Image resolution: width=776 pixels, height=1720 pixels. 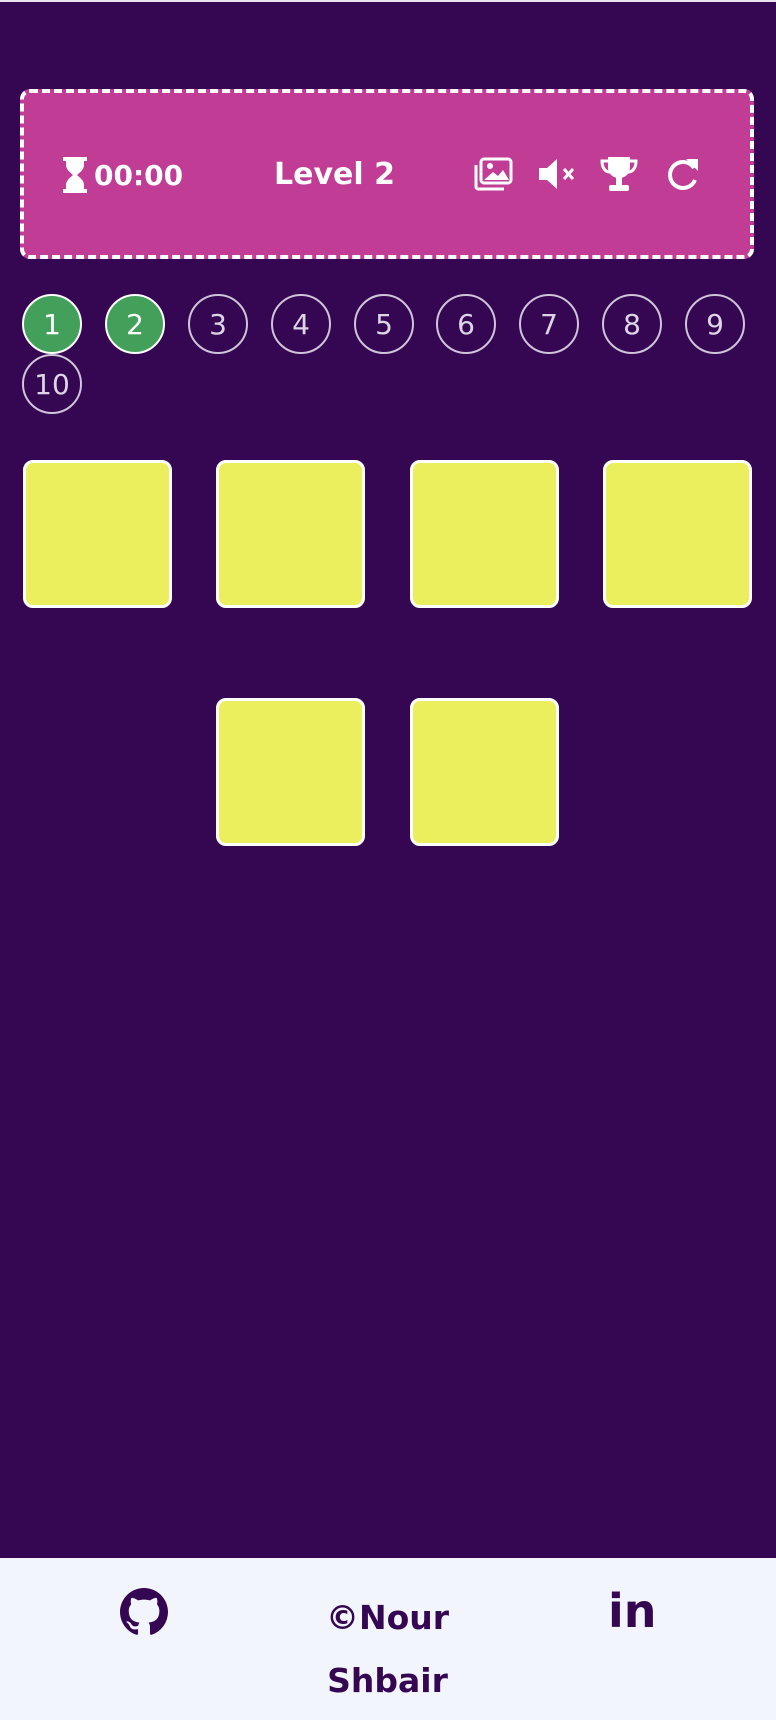 What do you see at coordinates (683, 174) in the screenshot?
I see `restart-icon` at bounding box center [683, 174].